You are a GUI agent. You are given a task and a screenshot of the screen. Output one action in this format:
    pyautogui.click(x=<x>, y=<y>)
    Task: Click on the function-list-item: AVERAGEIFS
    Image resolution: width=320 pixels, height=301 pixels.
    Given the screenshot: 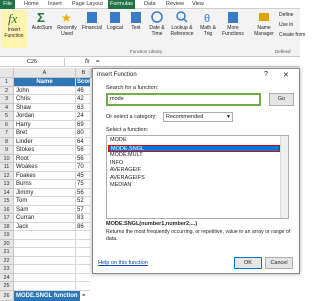 What is the action you would take?
    pyautogui.click(x=194, y=178)
    